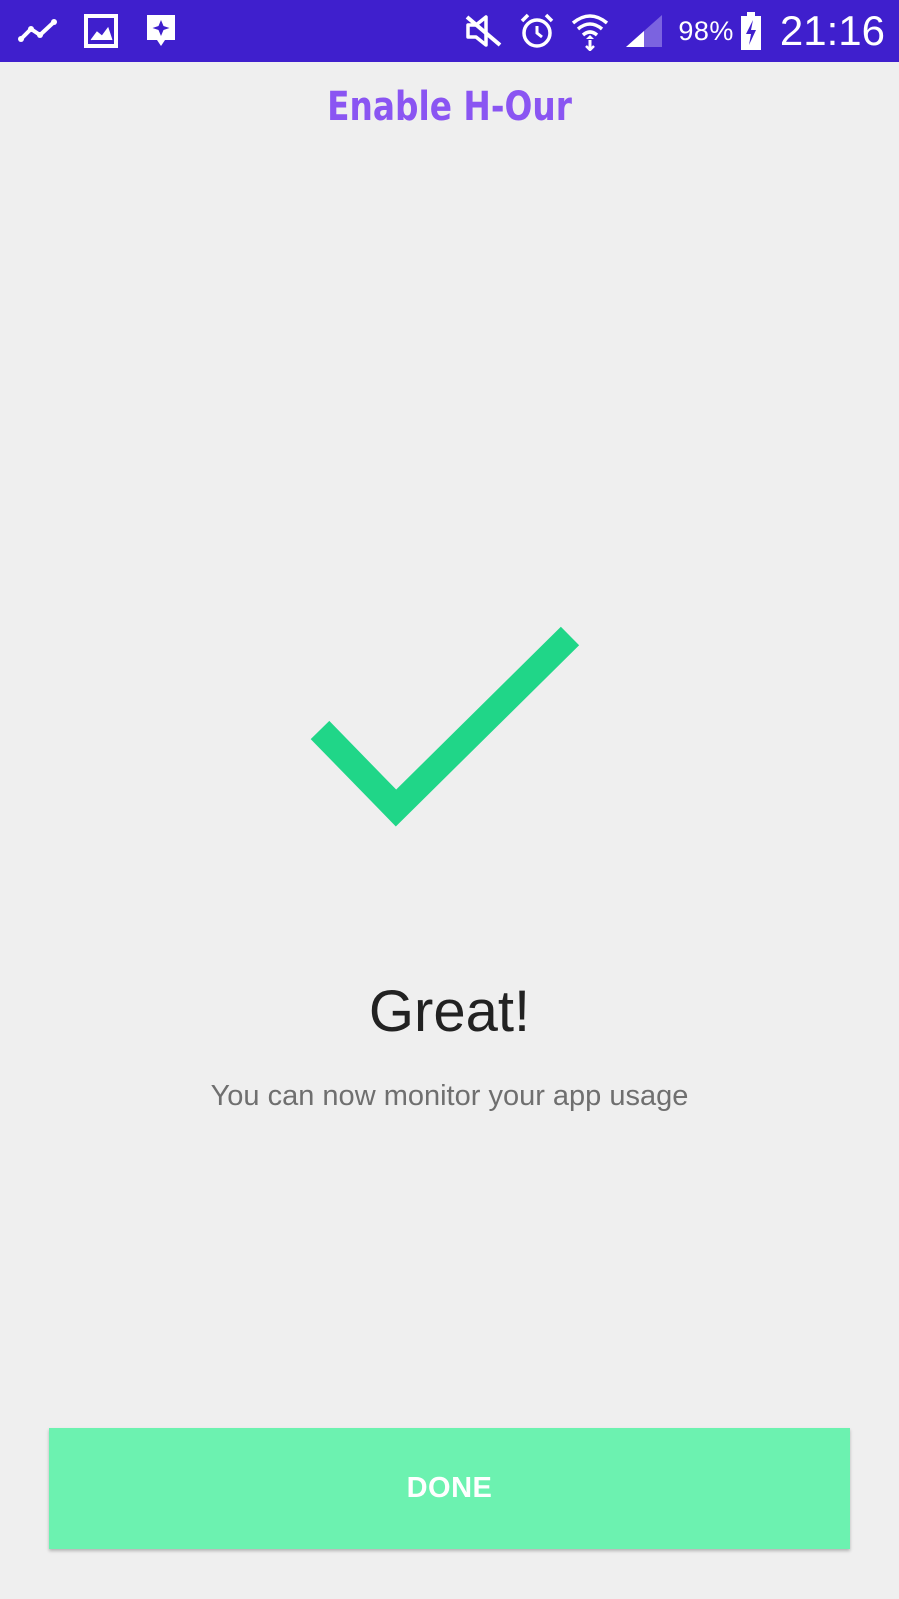 The height and width of the screenshot is (1599, 899). I want to click on battery-status: 98%, so click(720, 31).